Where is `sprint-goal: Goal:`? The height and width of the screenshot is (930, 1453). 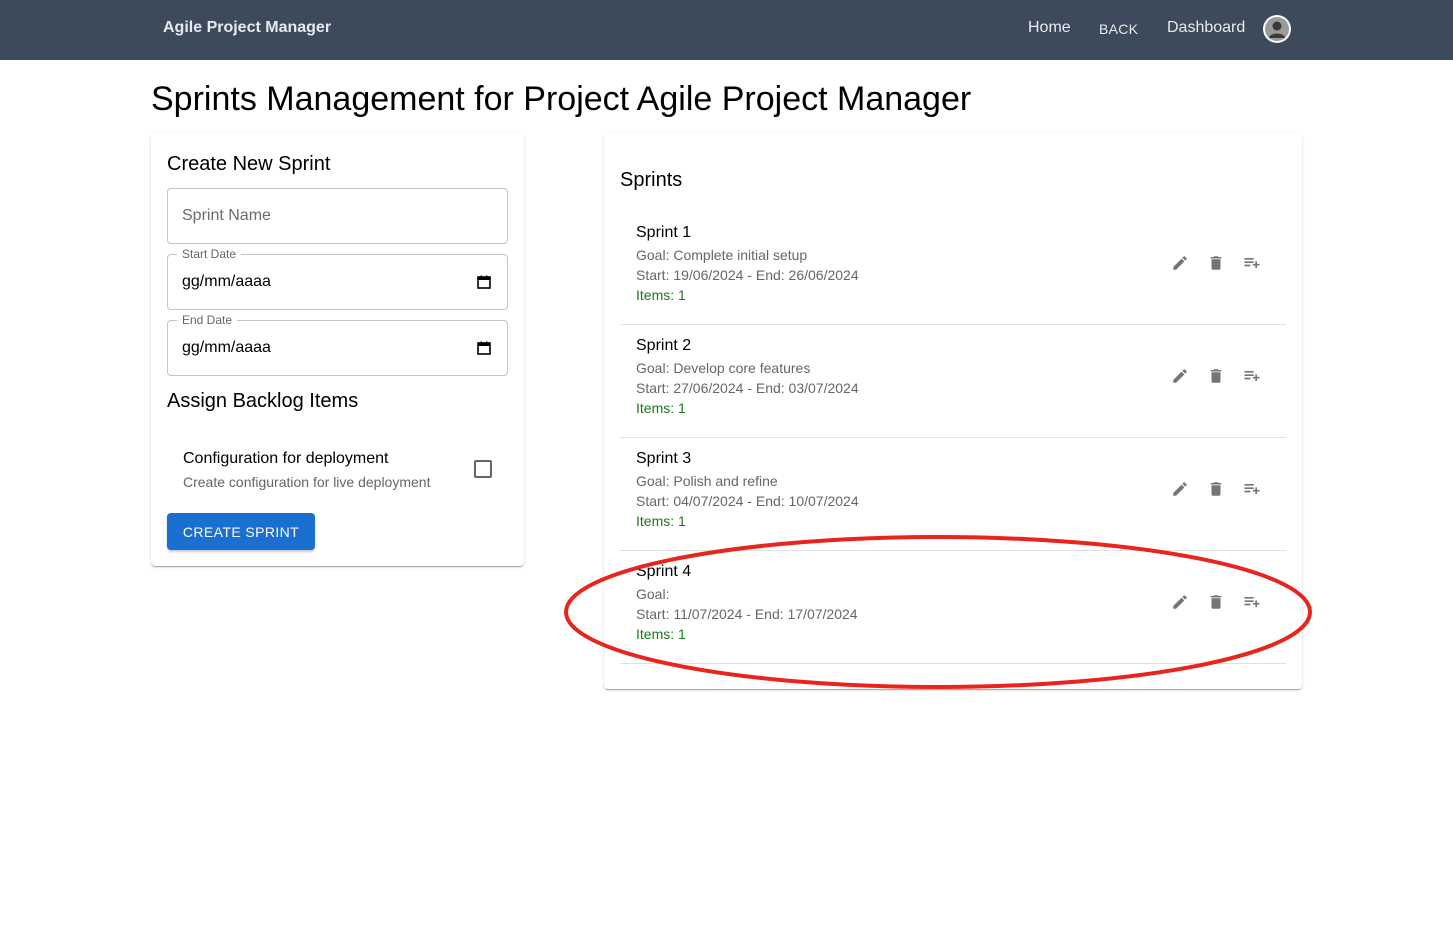
sprint-goal: Goal: is located at coordinates (653, 594).